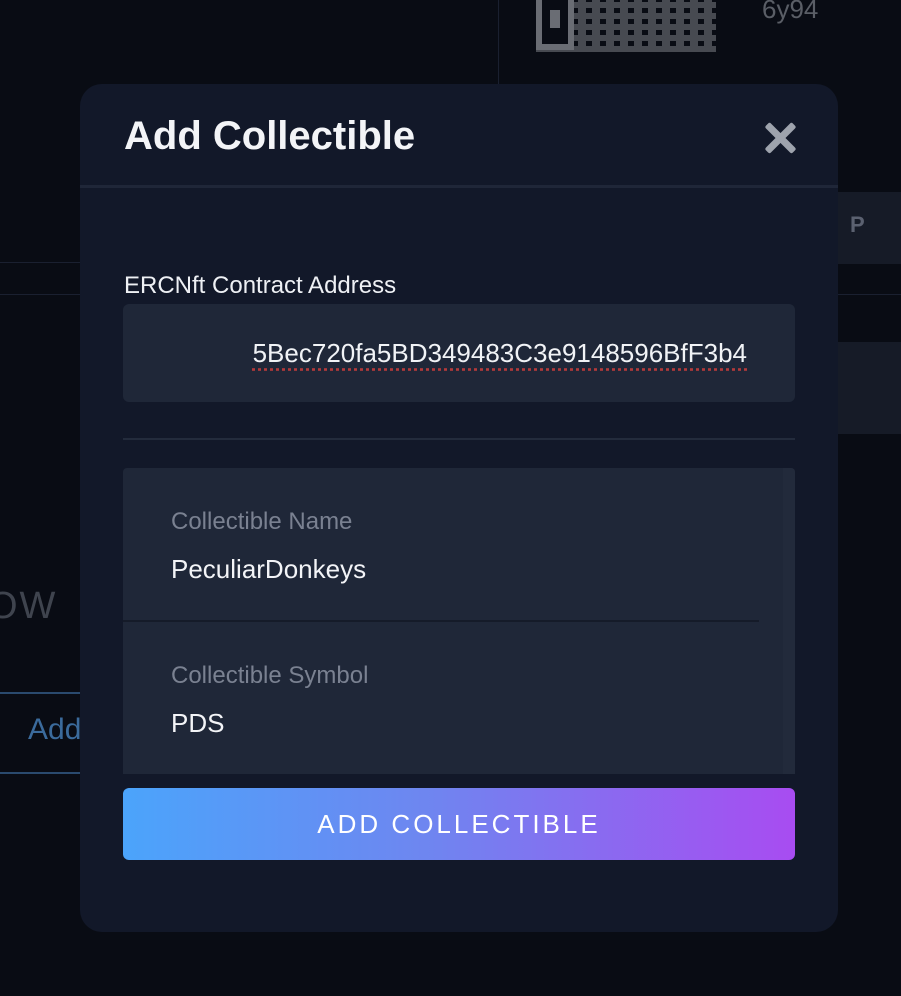  I want to click on contract-address-field: 5Bec720fa5BD349483C3e9148596BfF3b4, so click(459, 353).